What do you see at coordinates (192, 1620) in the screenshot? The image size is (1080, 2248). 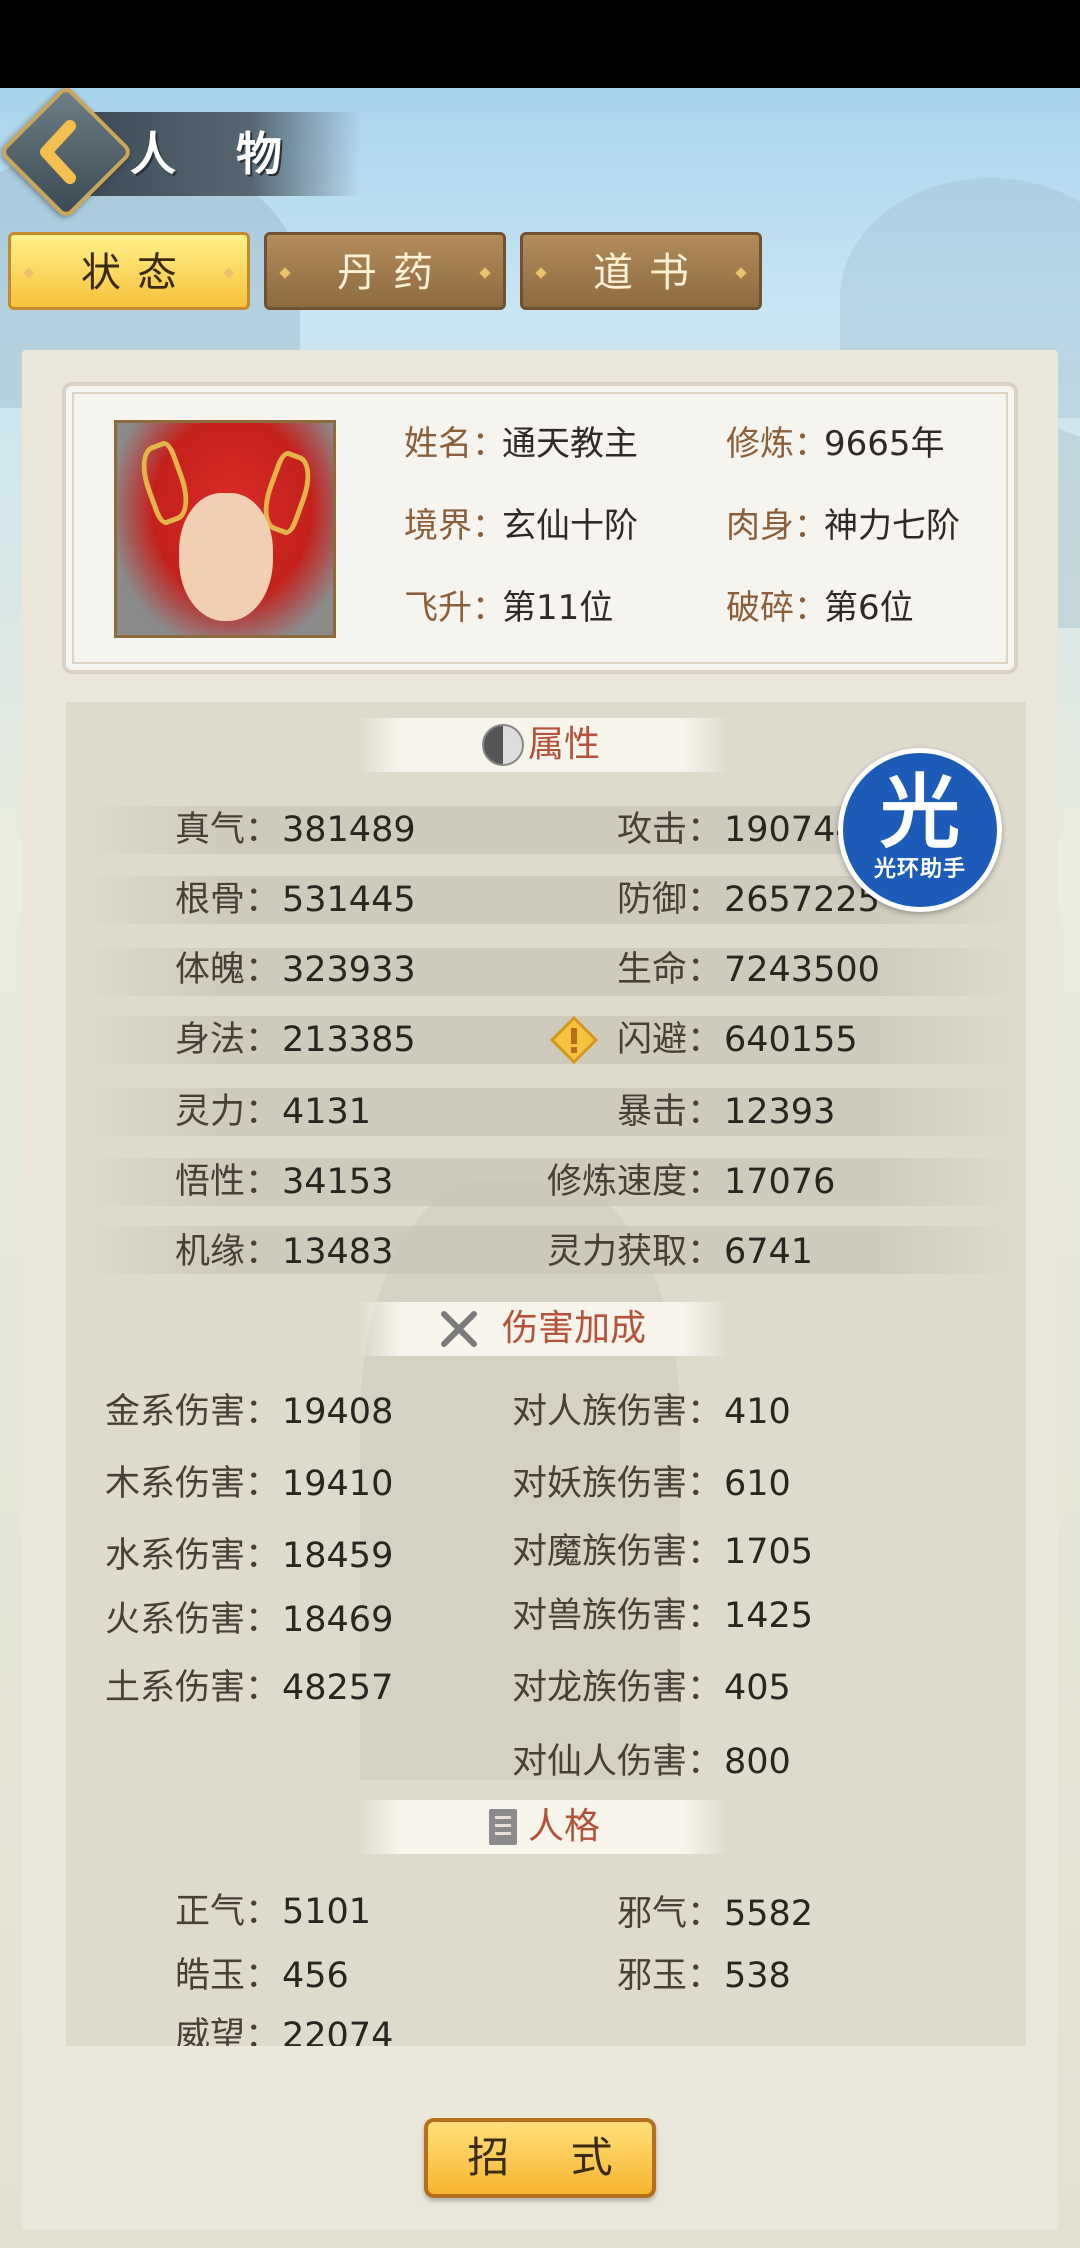 I see `stat-label: 火系伤害：` at bounding box center [192, 1620].